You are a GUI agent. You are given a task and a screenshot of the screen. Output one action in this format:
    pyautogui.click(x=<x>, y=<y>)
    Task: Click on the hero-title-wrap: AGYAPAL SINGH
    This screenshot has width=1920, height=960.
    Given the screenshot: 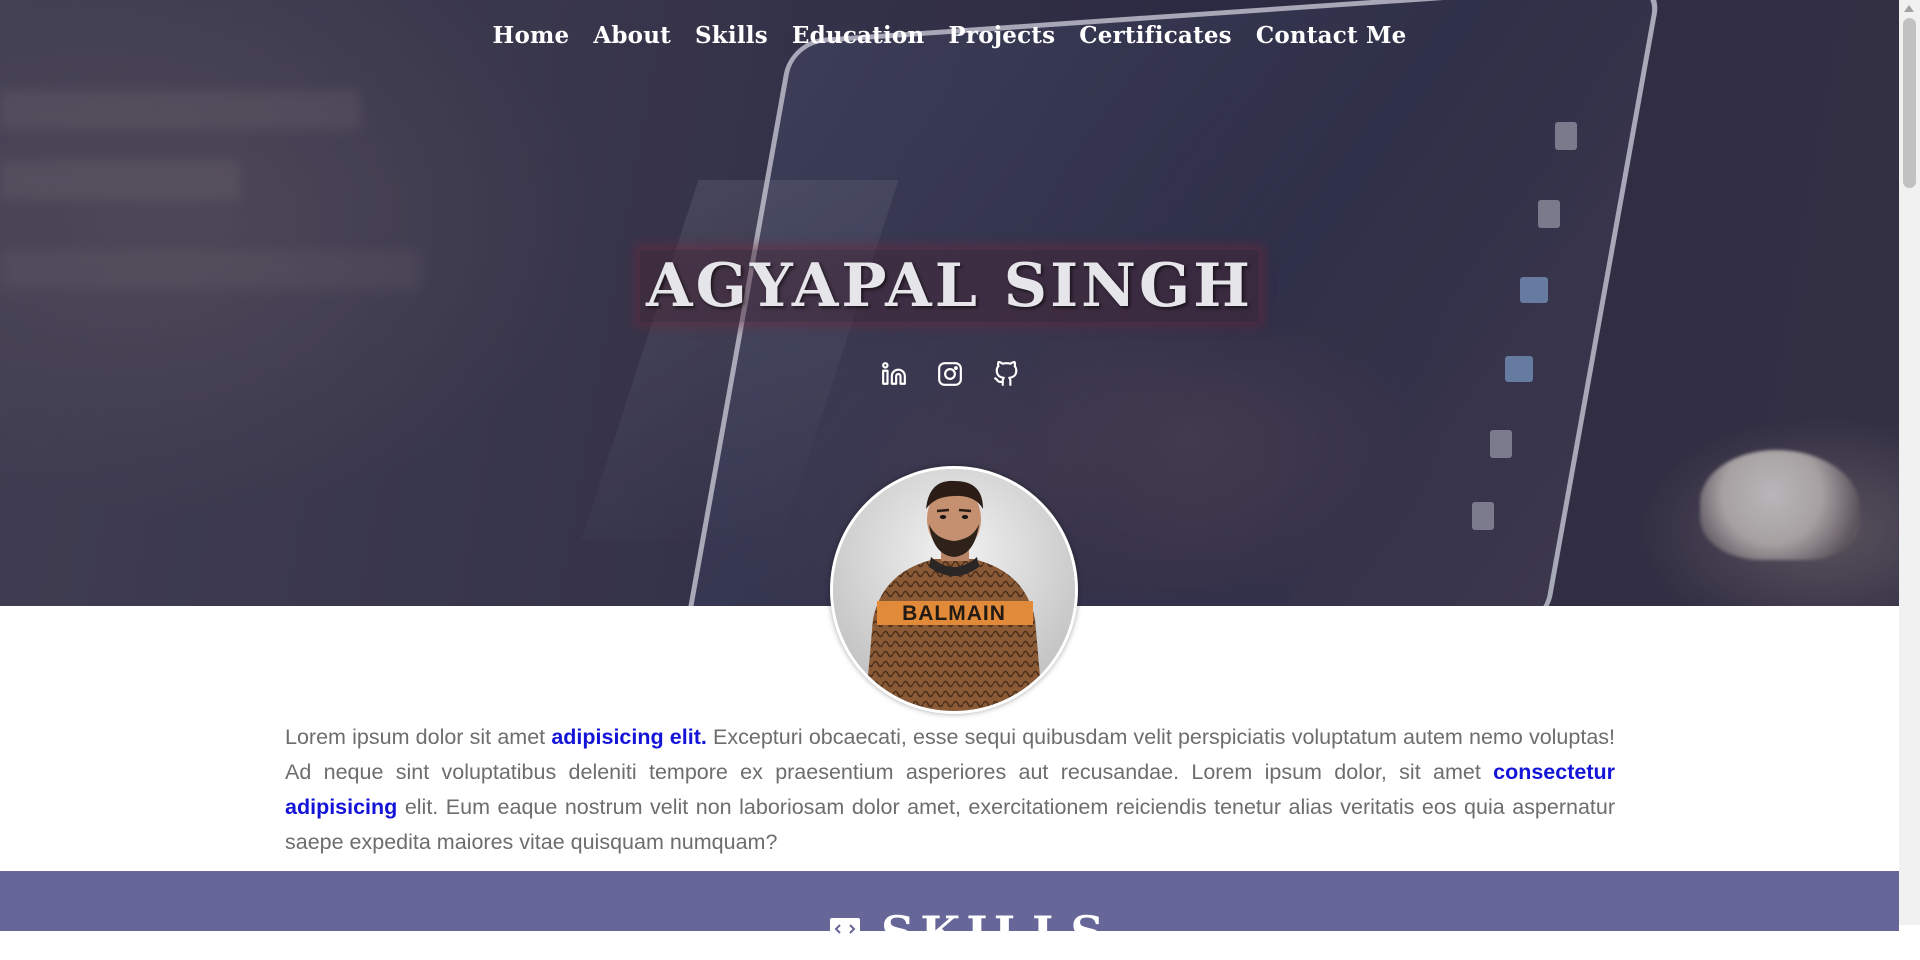 What is the action you would take?
    pyautogui.click(x=949, y=286)
    